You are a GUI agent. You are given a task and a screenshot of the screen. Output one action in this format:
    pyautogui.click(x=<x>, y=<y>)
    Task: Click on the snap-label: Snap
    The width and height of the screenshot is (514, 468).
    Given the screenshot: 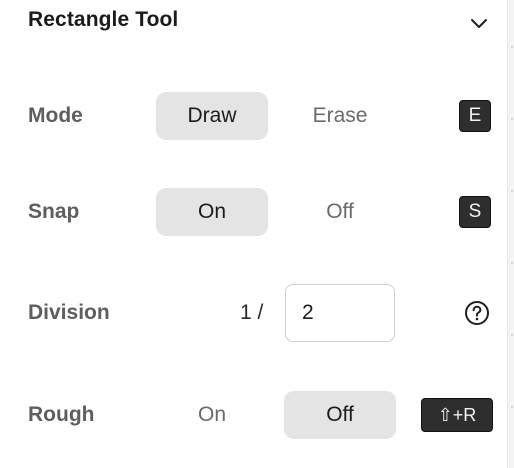 What is the action you would take?
    pyautogui.click(x=54, y=211)
    